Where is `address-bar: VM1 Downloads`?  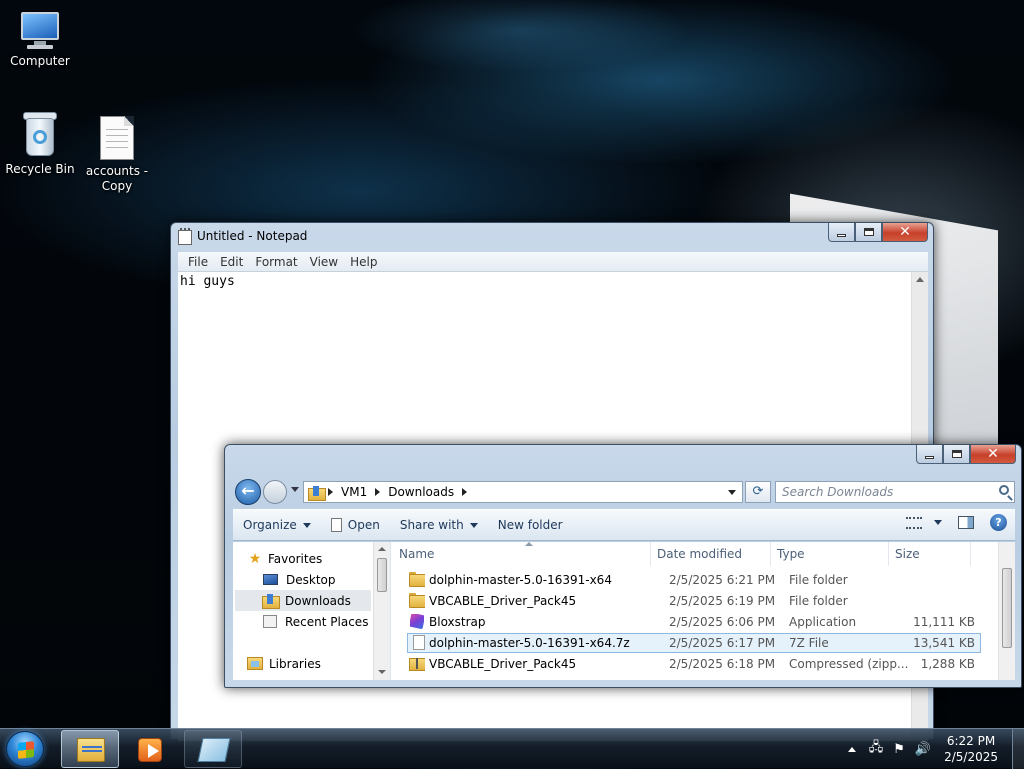 address-bar: VM1 Downloads is located at coordinates (523, 492).